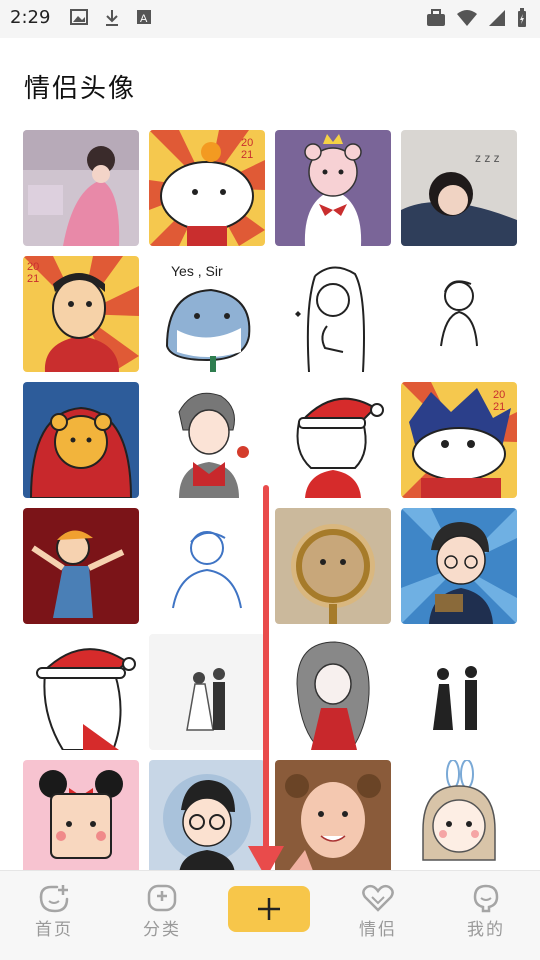 The height and width of the screenshot is (960, 540). I want to click on wifi-icon, so click(467, 18).